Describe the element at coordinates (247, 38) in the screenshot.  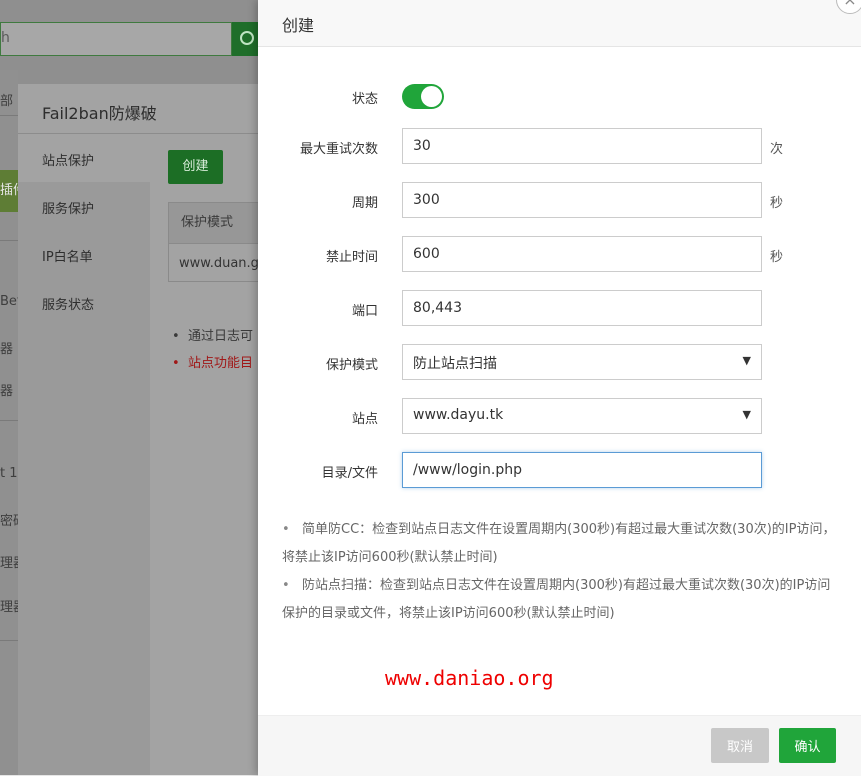
I see `search-icon` at that location.